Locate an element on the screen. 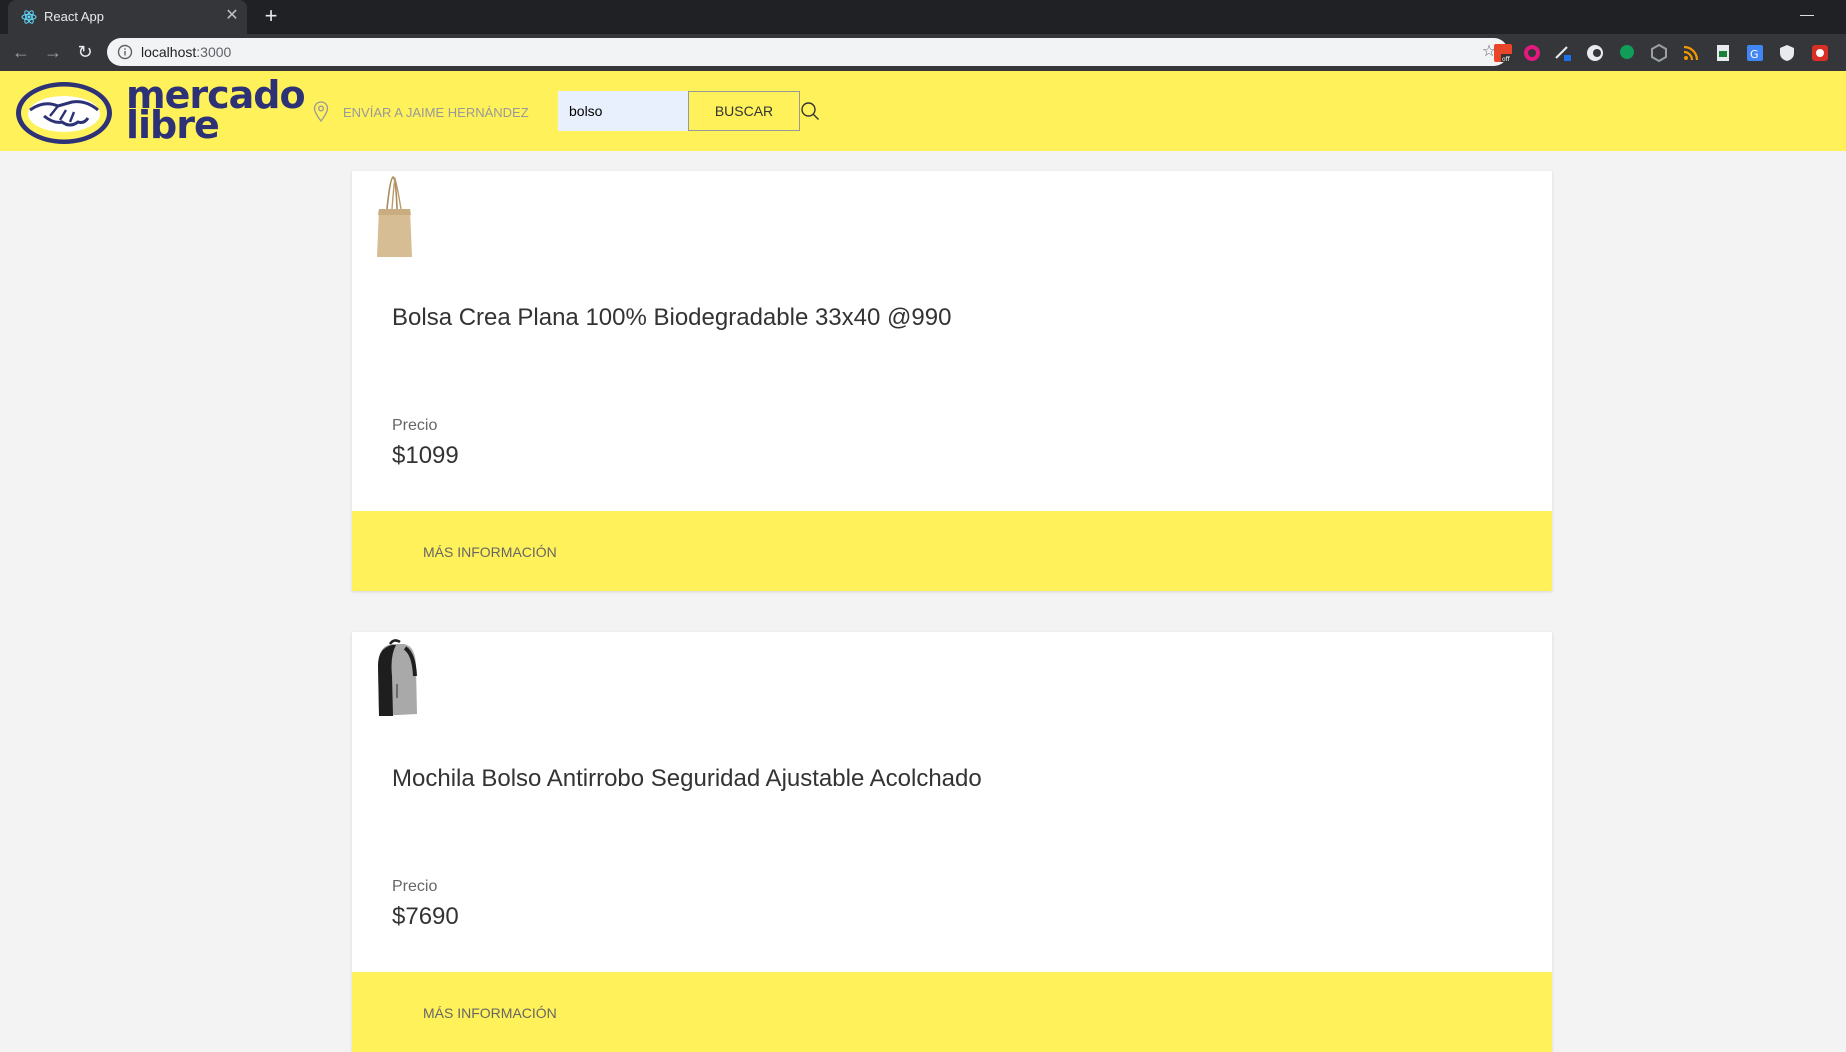 The width and height of the screenshot is (1846, 1052). search-button: BUSCAR is located at coordinates (744, 111).